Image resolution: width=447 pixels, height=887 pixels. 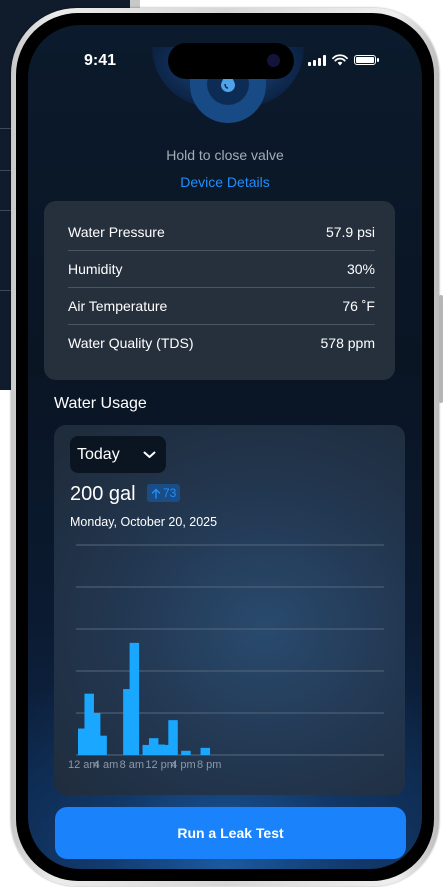 What do you see at coordinates (118, 305) in the screenshot?
I see `metric-label: Air Temperature` at bounding box center [118, 305].